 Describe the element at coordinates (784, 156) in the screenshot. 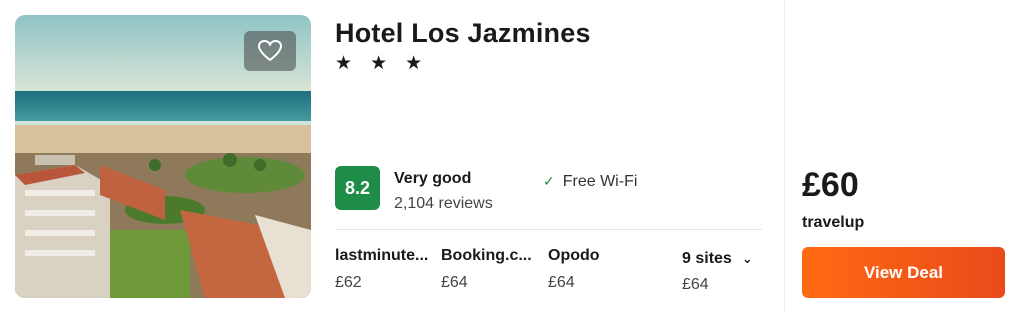

I see `column-divider` at that location.